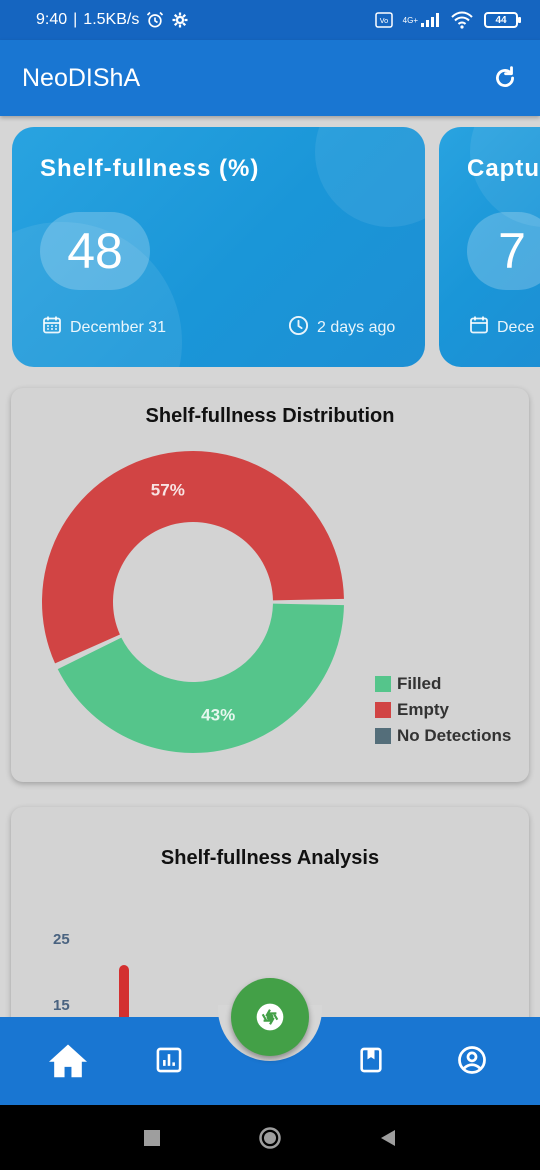 This screenshot has height=1170, width=540. I want to click on refresh-icon, so click(505, 78).